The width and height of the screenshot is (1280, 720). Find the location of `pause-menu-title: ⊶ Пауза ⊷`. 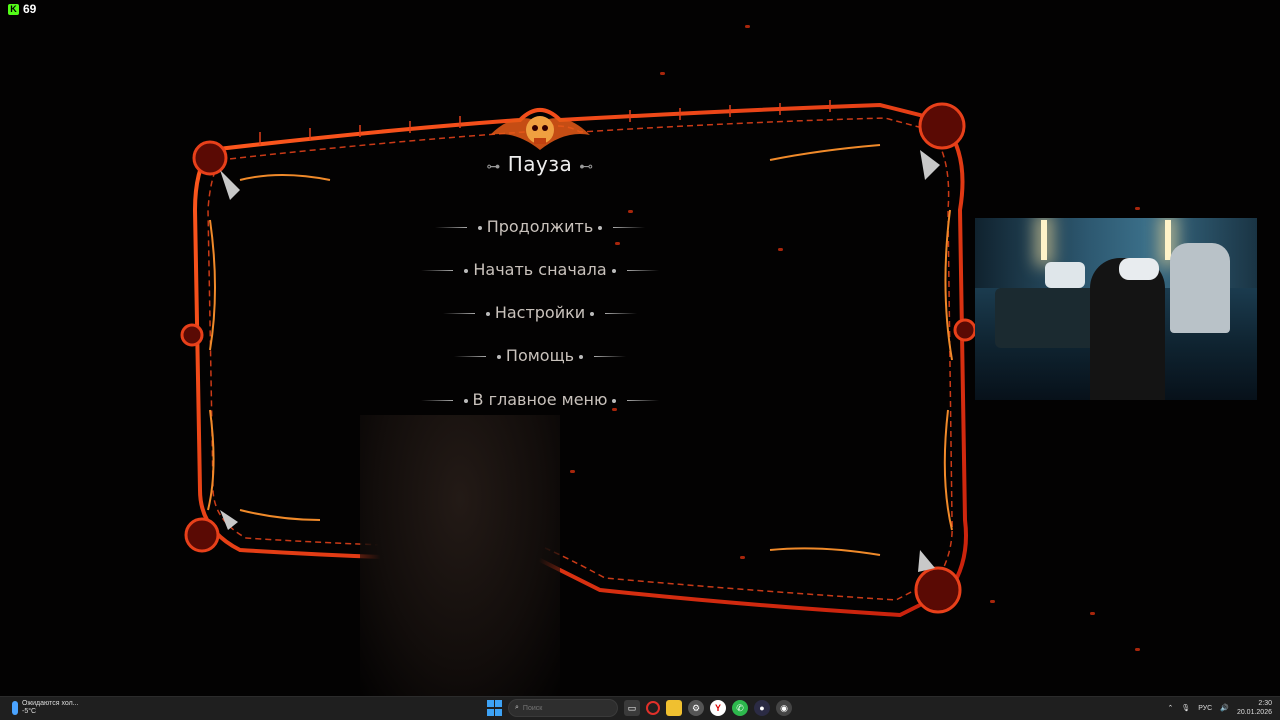

pause-menu-title: ⊶ Пауза ⊷ is located at coordinates (540, 164).